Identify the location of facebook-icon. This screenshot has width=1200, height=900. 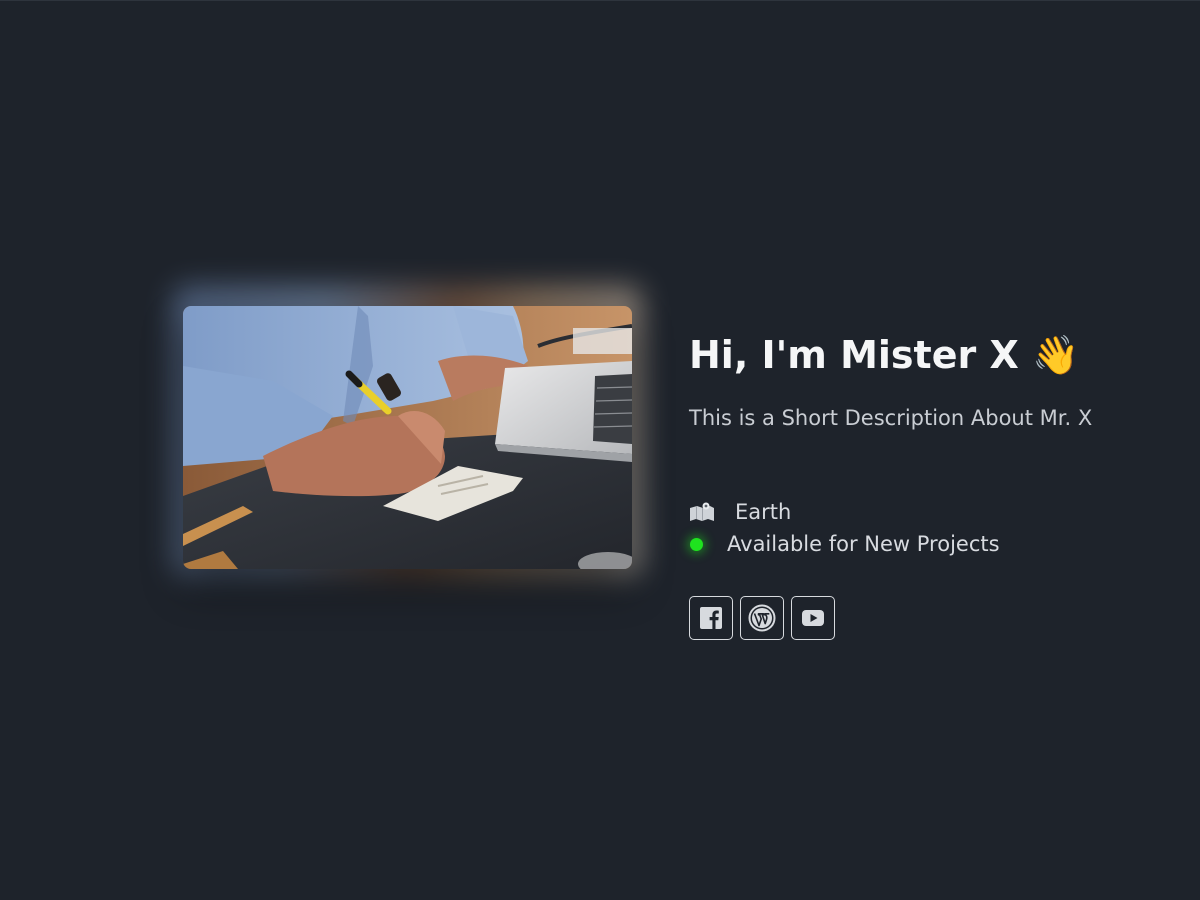
(711, 618).